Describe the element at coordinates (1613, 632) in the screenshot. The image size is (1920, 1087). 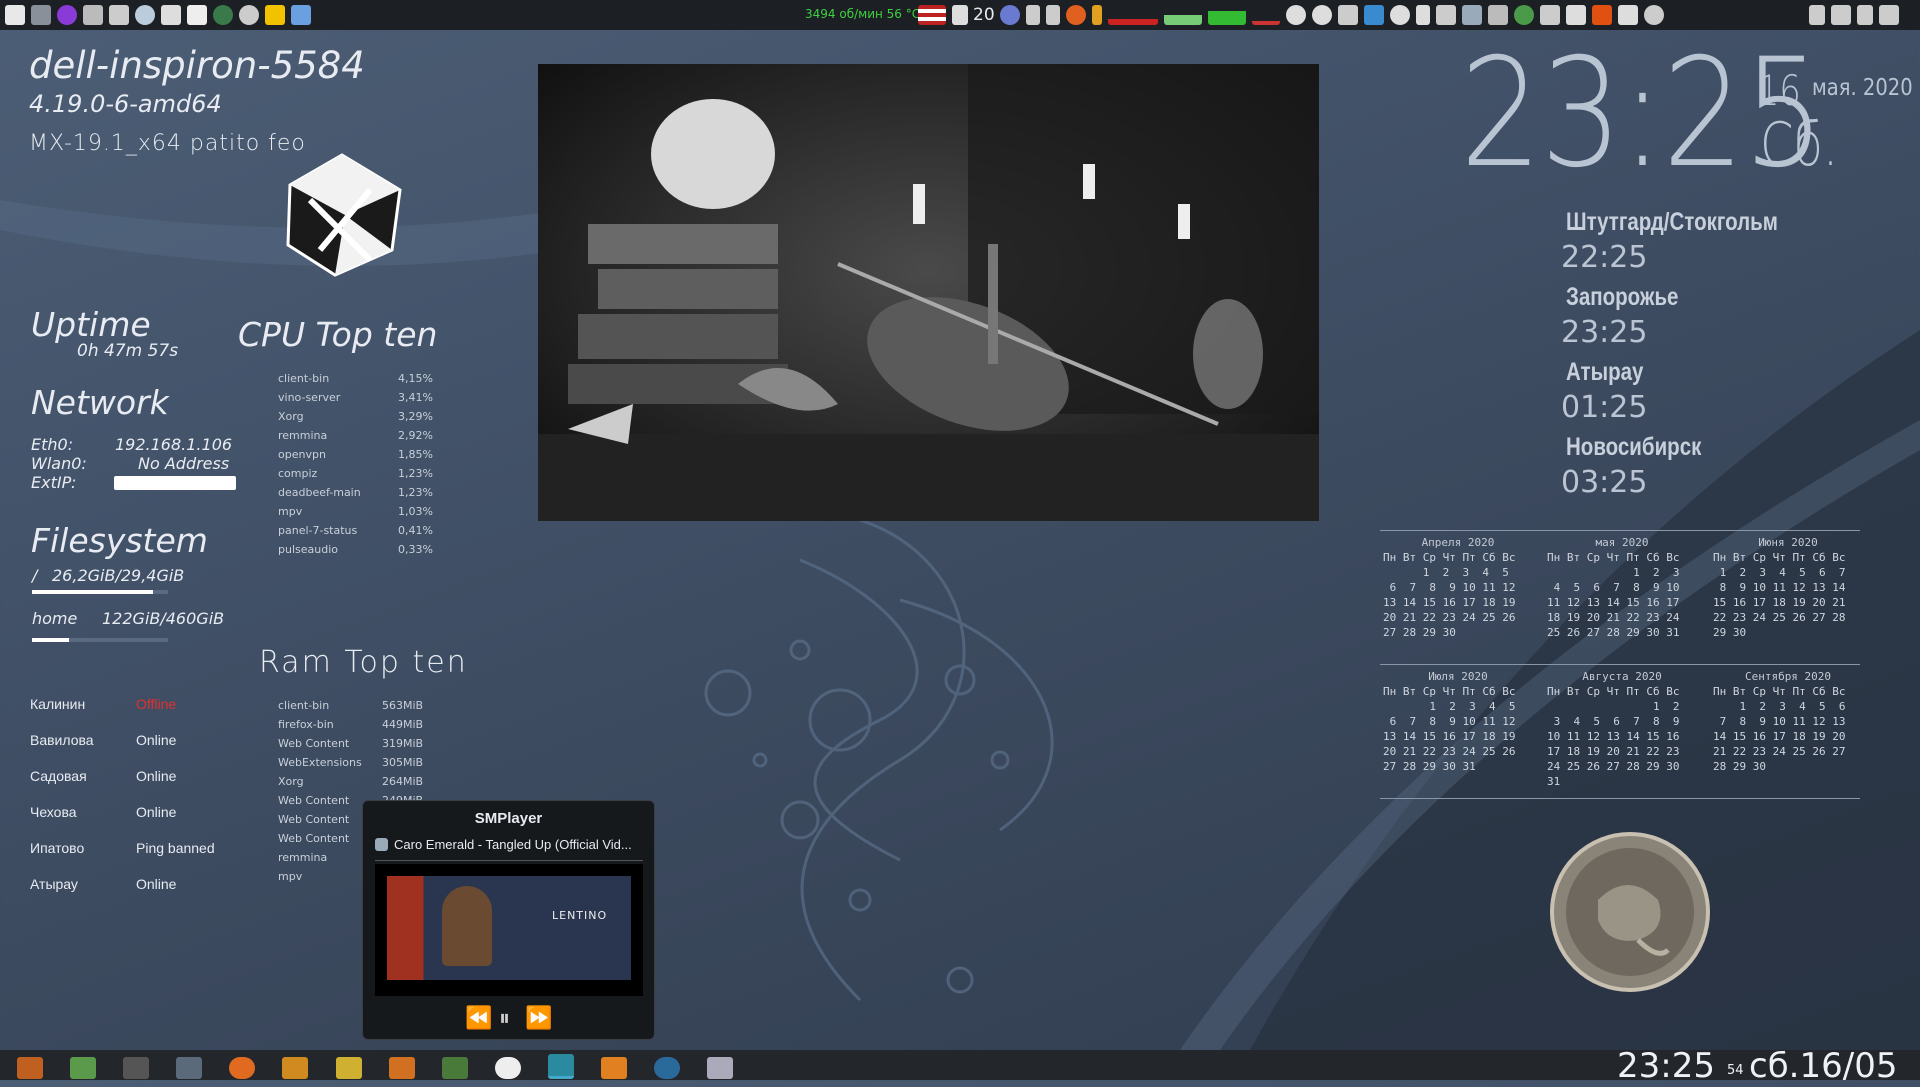
I see `calendar-week-row: 25 26 27 28 29 30 31` at that location.